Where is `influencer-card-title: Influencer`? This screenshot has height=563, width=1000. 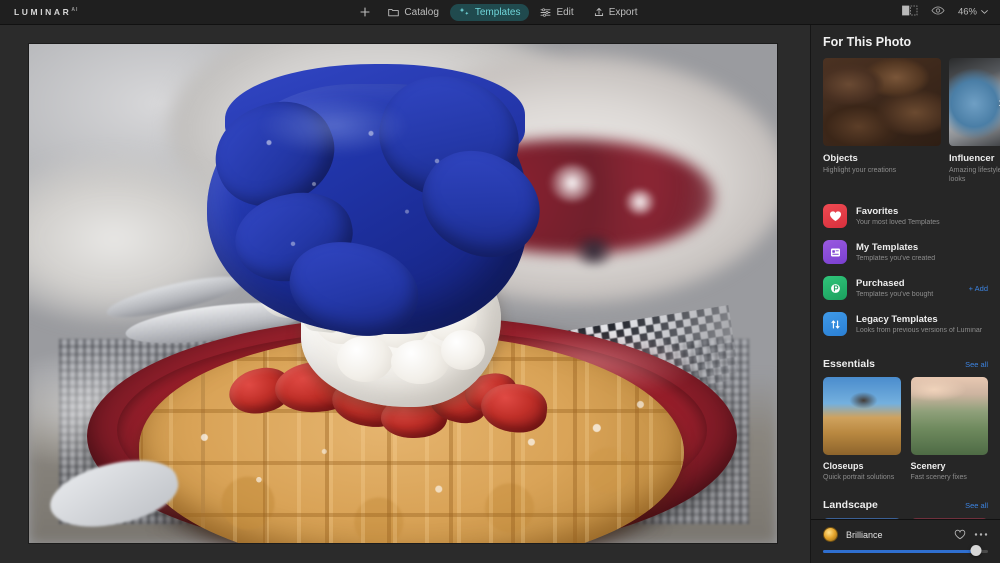 influencer-card-title: Influencer is located at coordinates (972, 158).